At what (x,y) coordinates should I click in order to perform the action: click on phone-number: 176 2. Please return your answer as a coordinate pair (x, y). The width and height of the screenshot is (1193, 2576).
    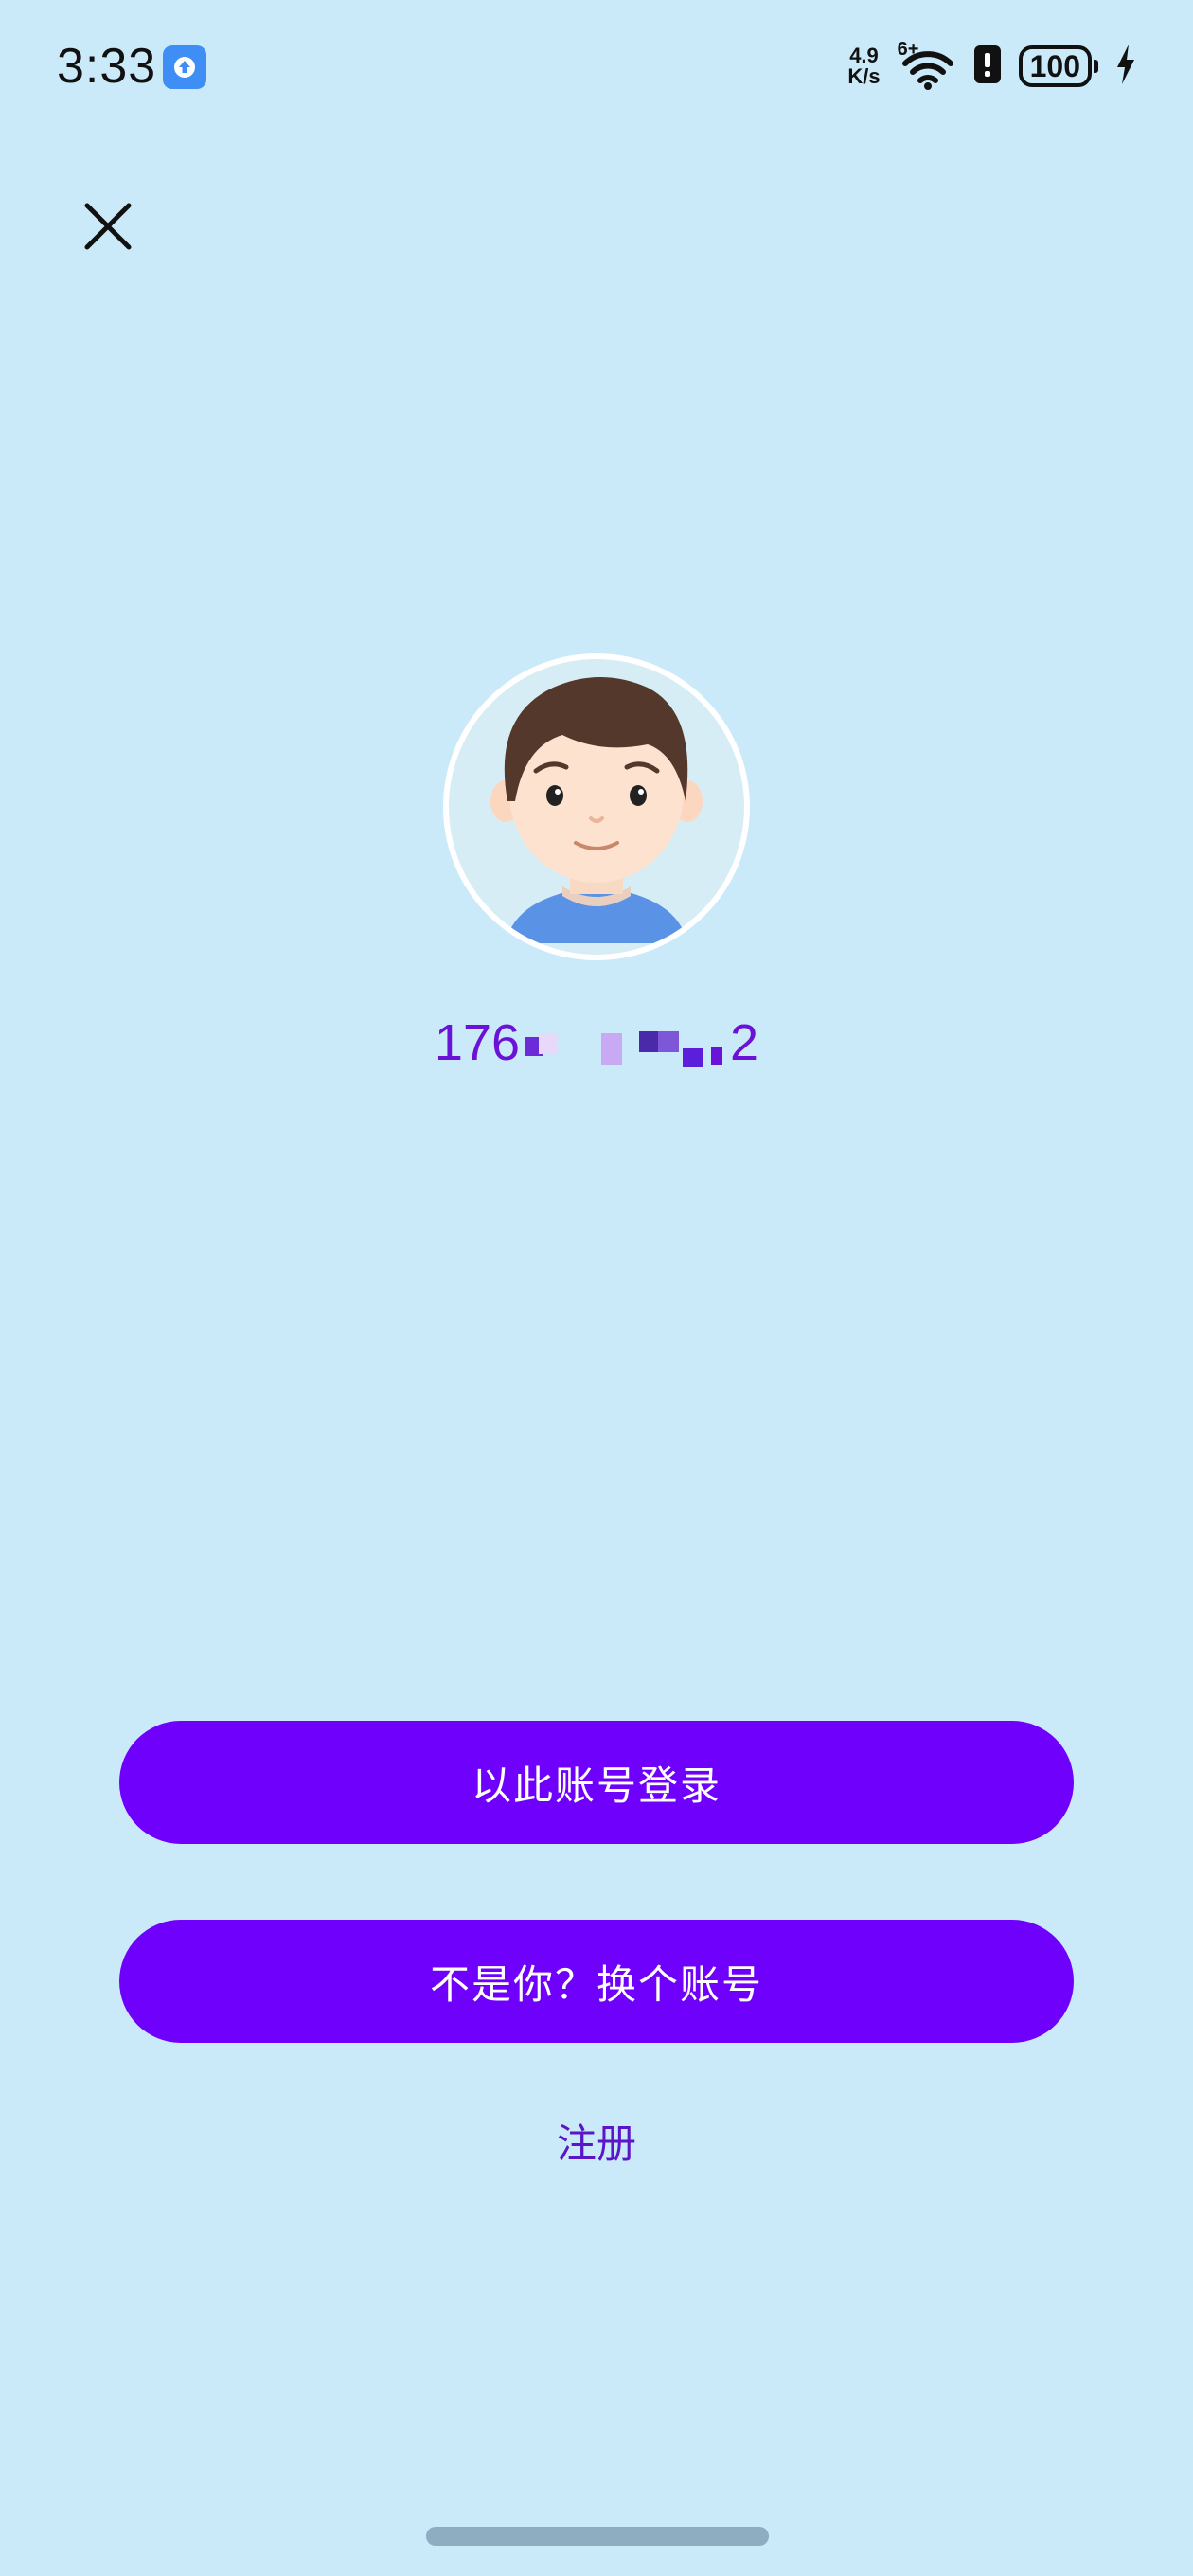
    Looking at the image, I should click on (596, 1042).